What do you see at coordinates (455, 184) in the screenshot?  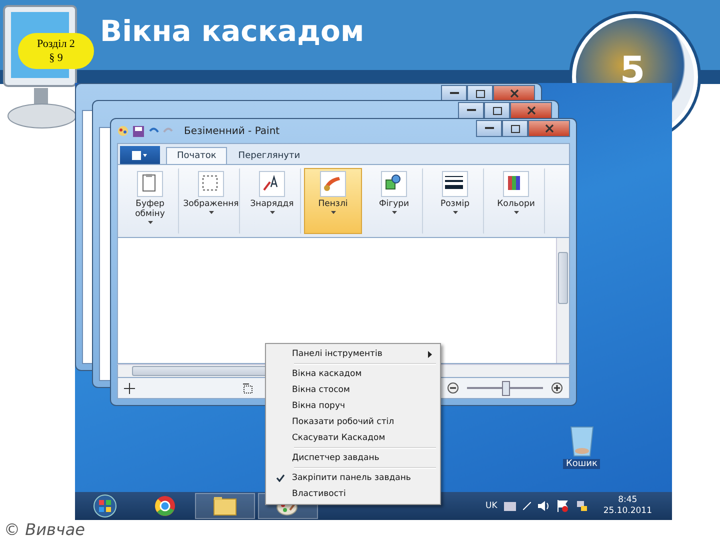 I see `line-width-icon` at bounding box center [455, 184].